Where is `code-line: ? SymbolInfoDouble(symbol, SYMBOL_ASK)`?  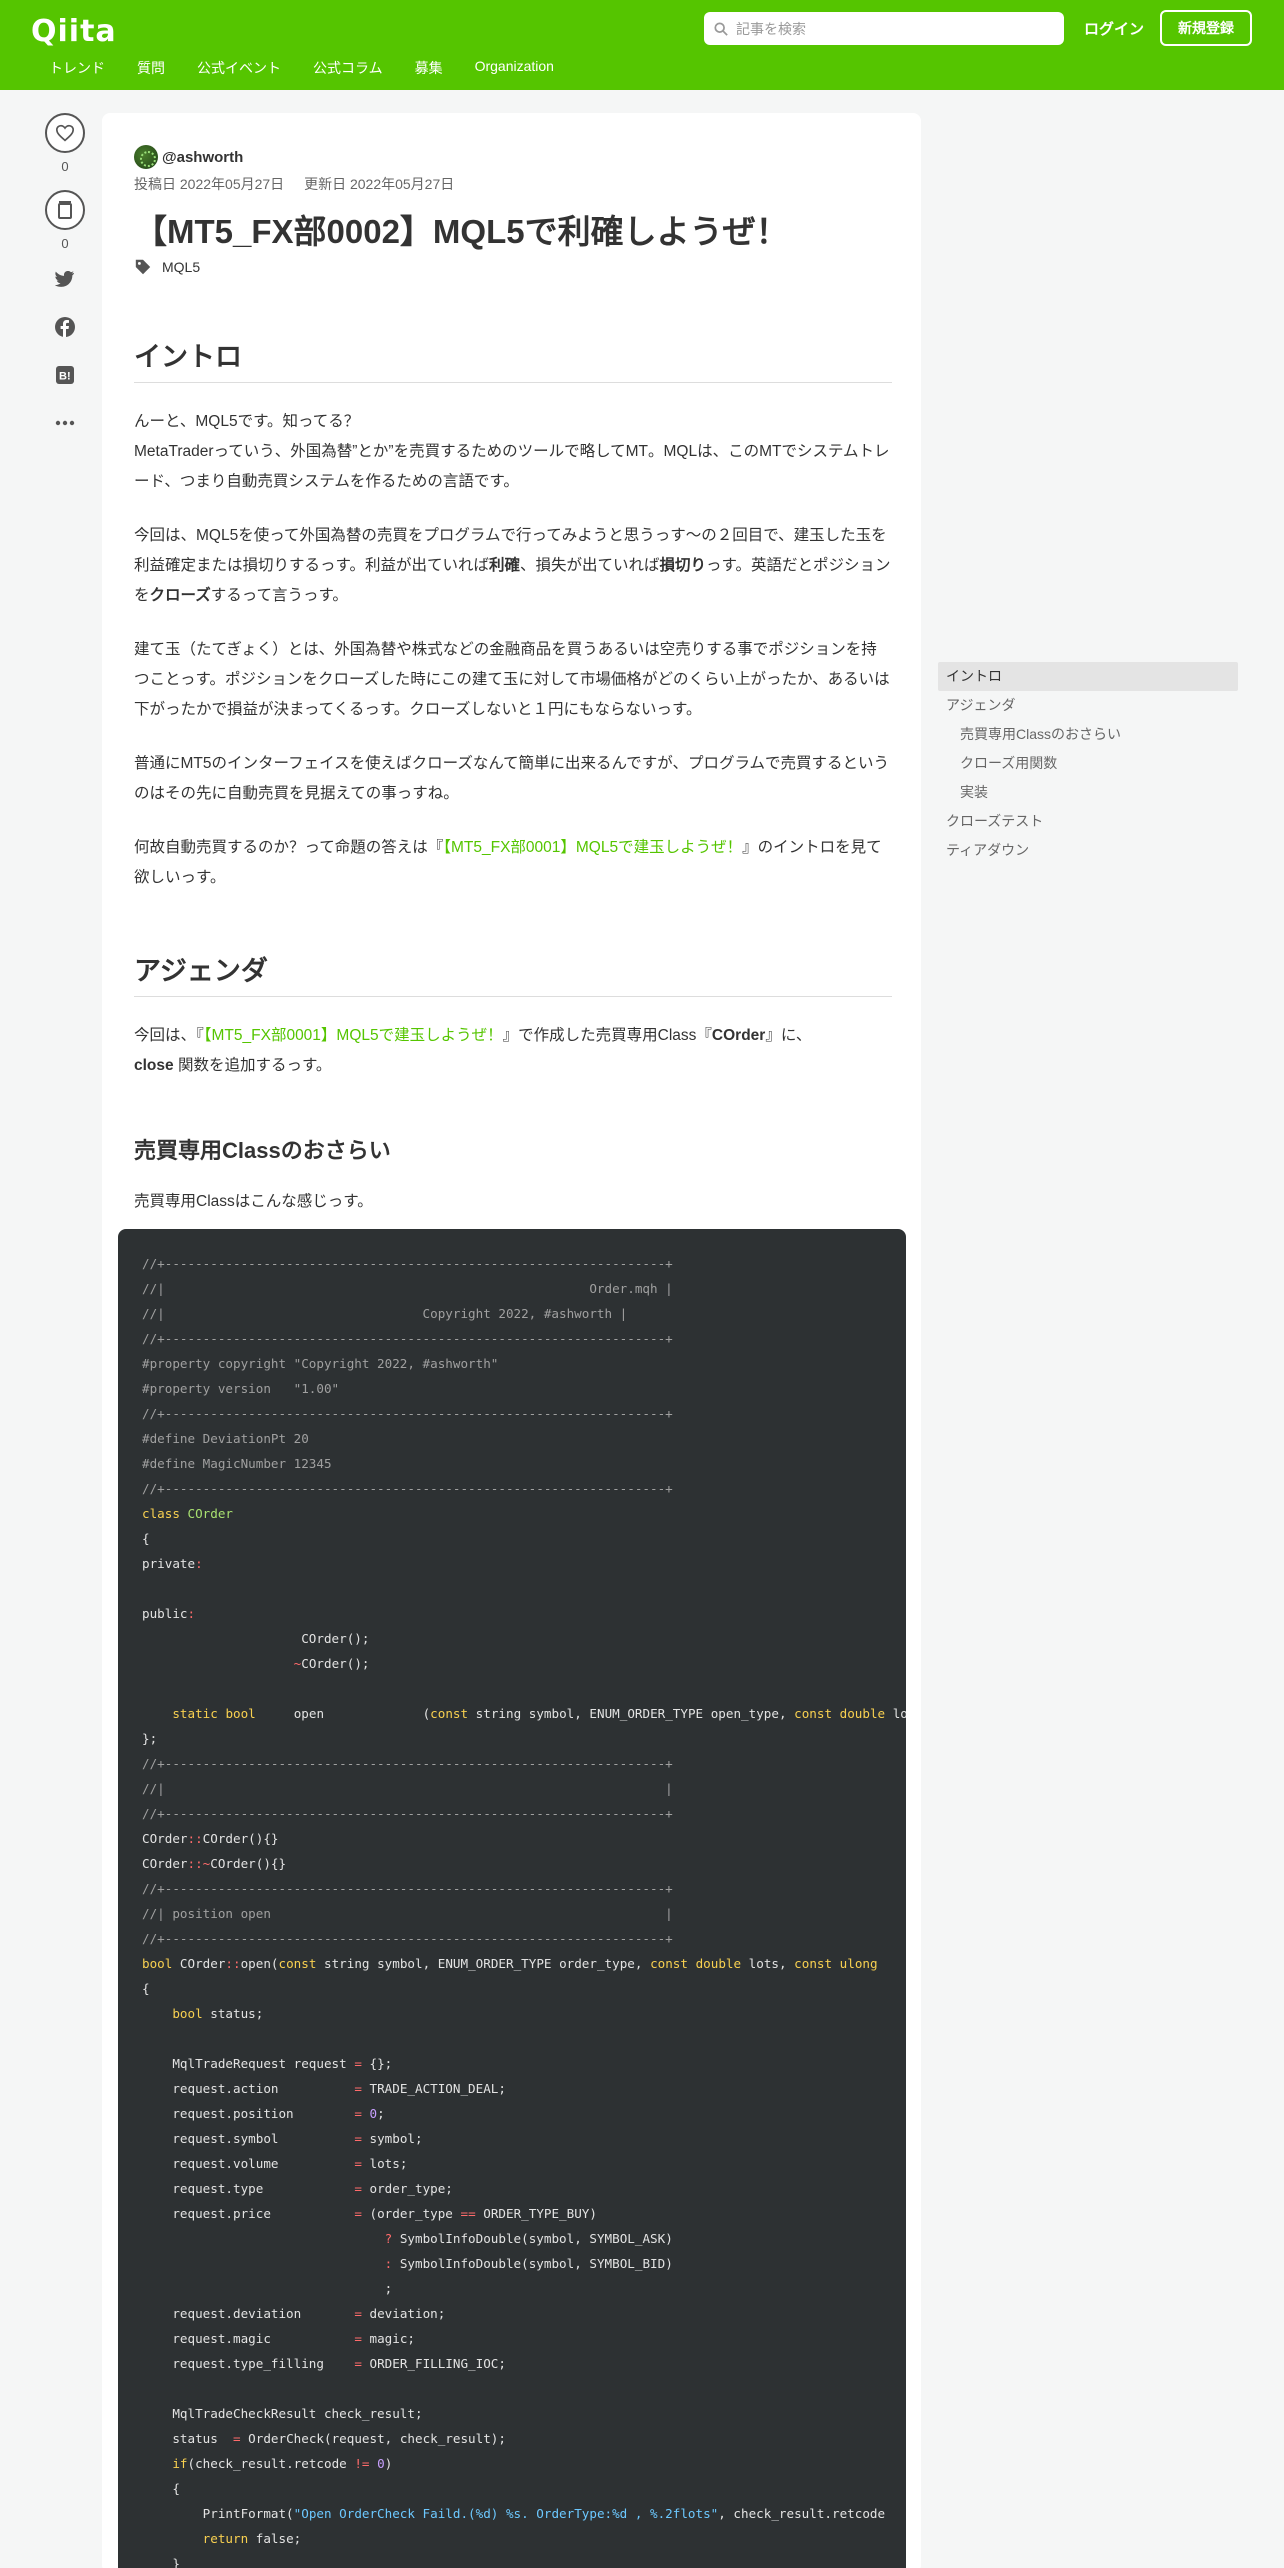
code-line: ? SymbolInfoDouble(symbol, SYMBOL_ASK) is located at coordinates (528, 2238).